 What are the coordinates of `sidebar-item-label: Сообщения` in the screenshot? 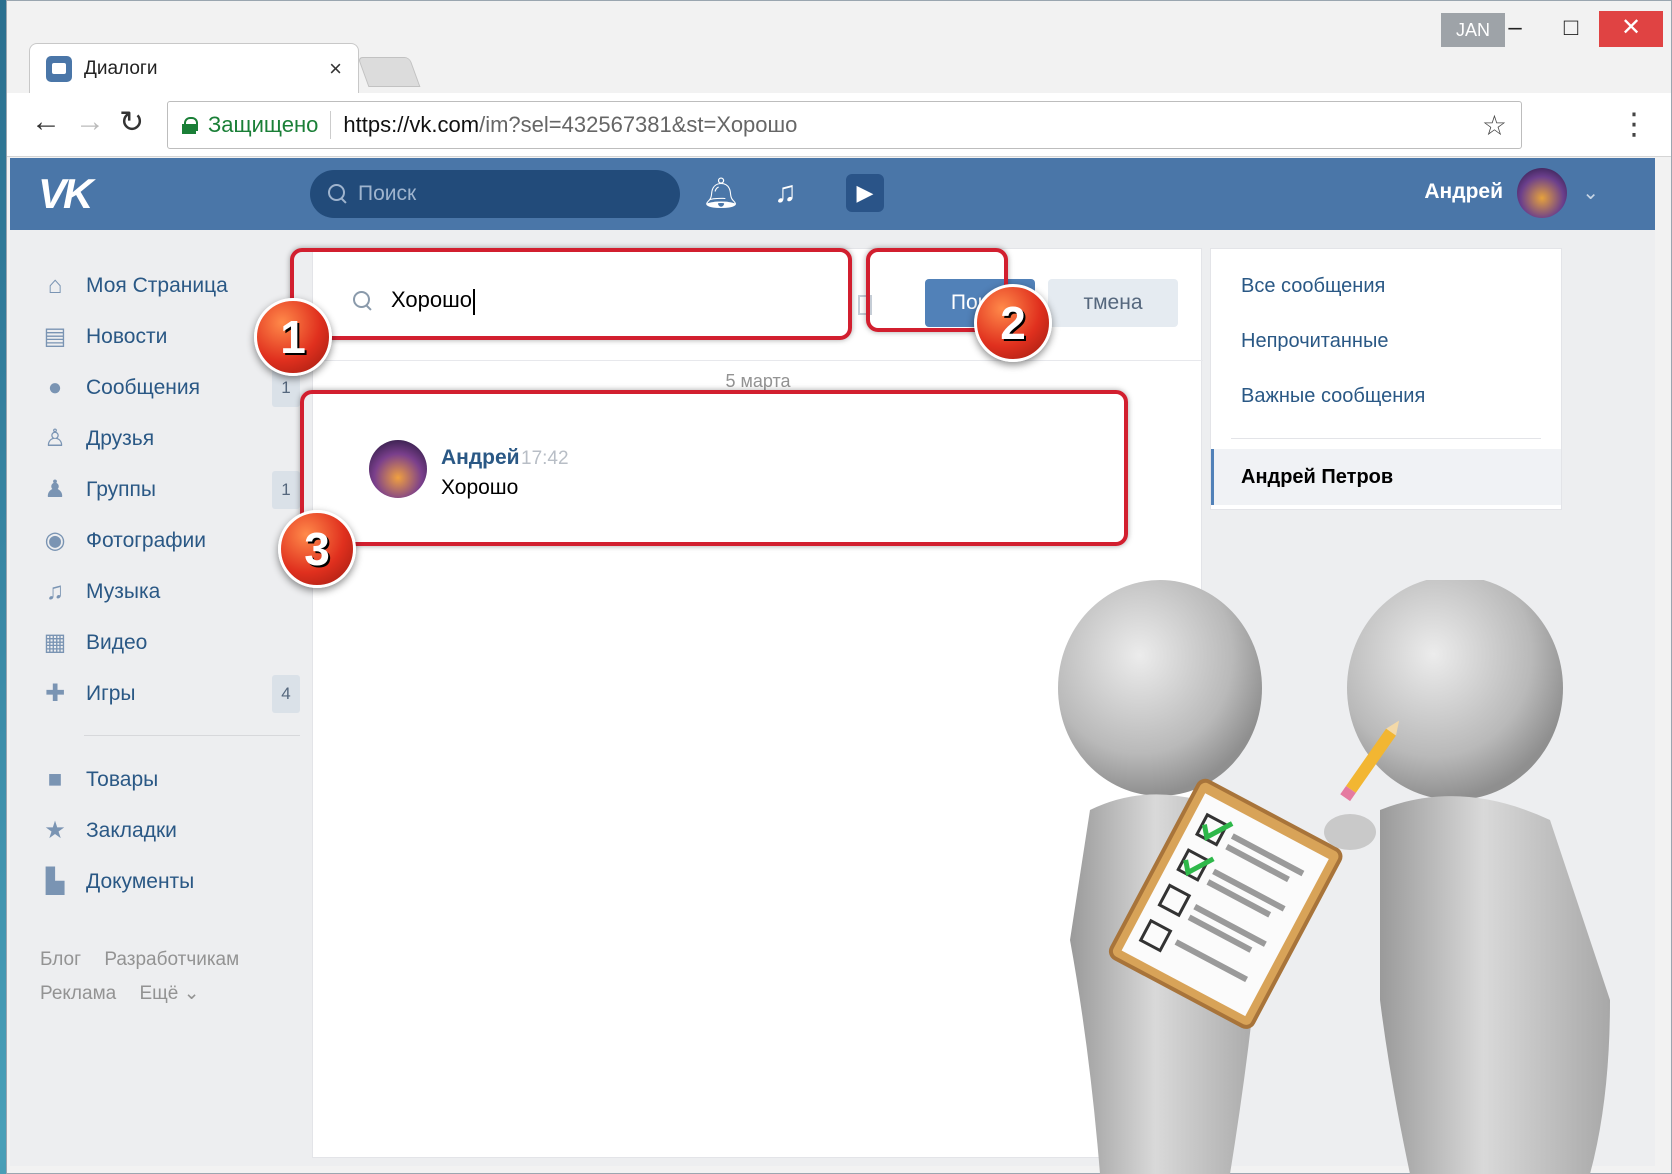 It's located at (143, 387).